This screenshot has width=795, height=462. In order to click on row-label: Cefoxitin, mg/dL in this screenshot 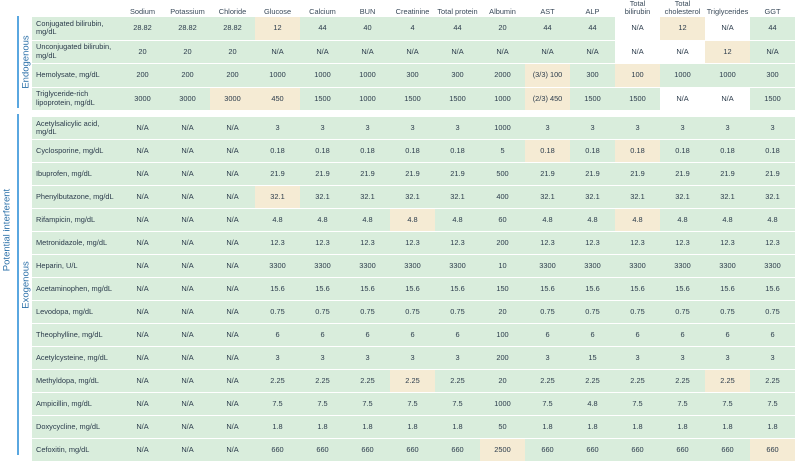, I will do `click(76, 450)`.